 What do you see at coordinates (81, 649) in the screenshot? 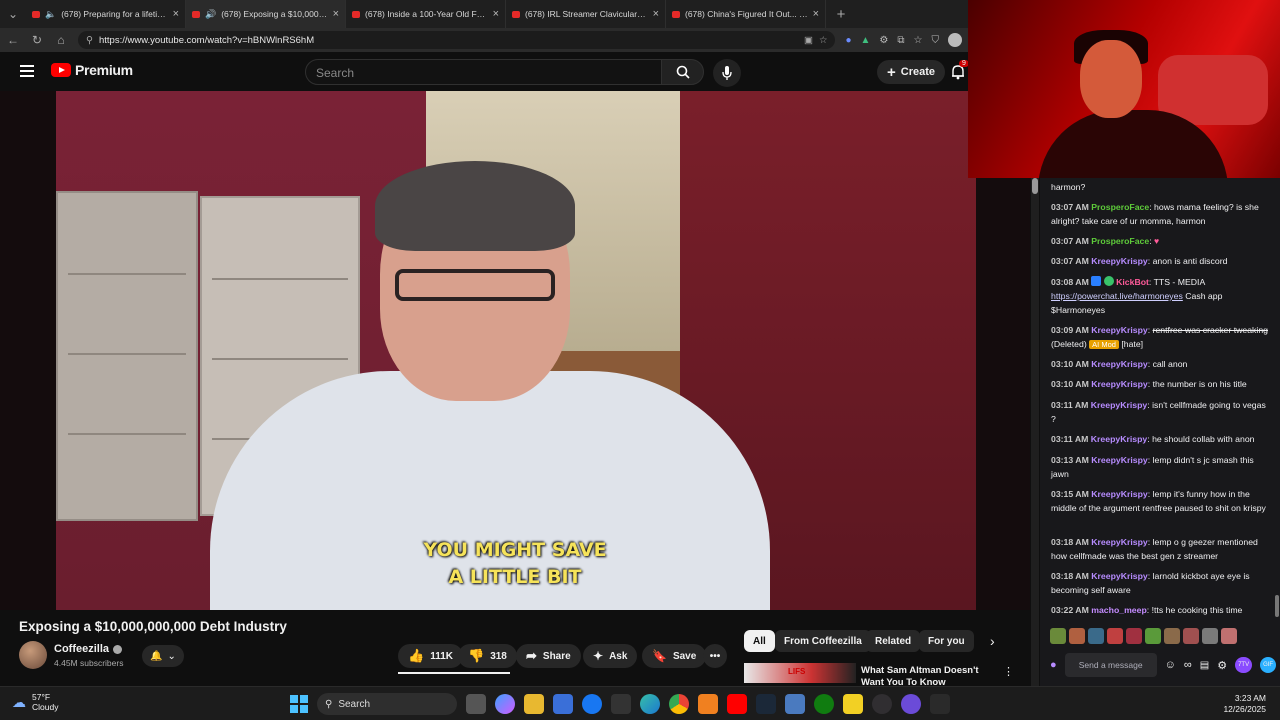
I see `channel-name: Coffeezilla` at bounding box center [81, 649].